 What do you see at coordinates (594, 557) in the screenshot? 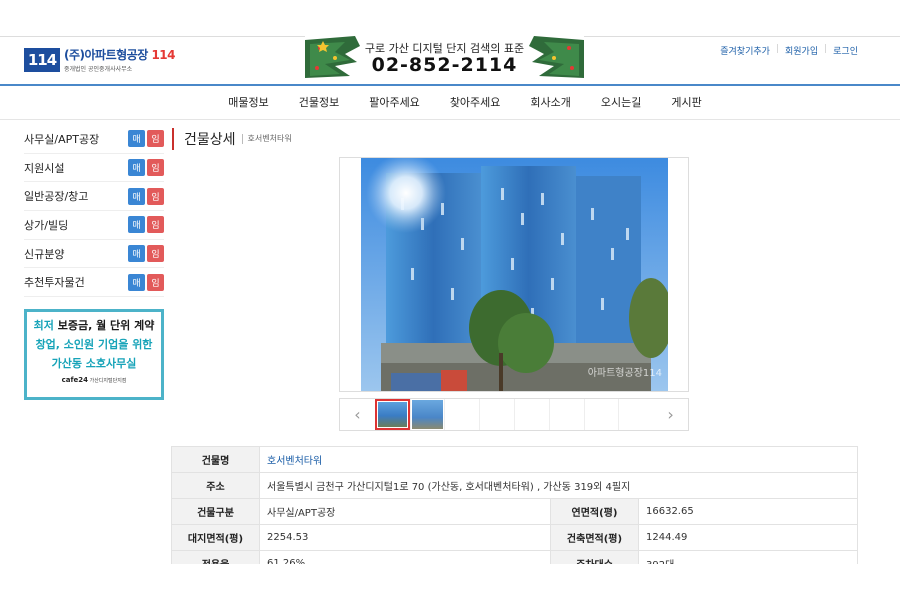
I see `table-label: 주차대수` at bounding box center [594, 557].